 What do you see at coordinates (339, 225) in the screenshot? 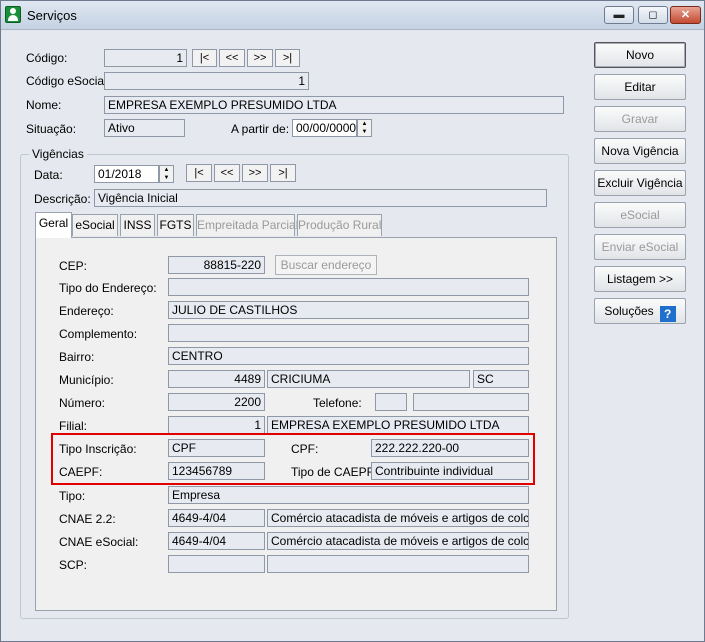
I see `tab-producao-rural: Produção Rural` at bounding box center [339, 225].